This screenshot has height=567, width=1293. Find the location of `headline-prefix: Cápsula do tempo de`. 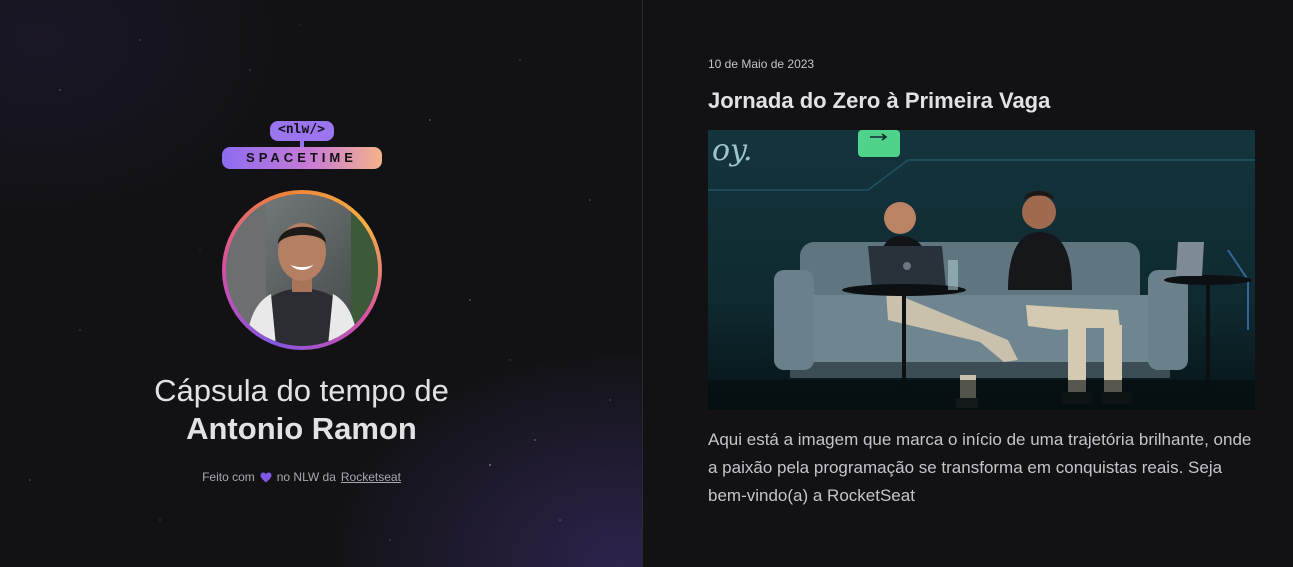

headline-prefix: Cápsula do tempo de is located at coordinates (301, 390).